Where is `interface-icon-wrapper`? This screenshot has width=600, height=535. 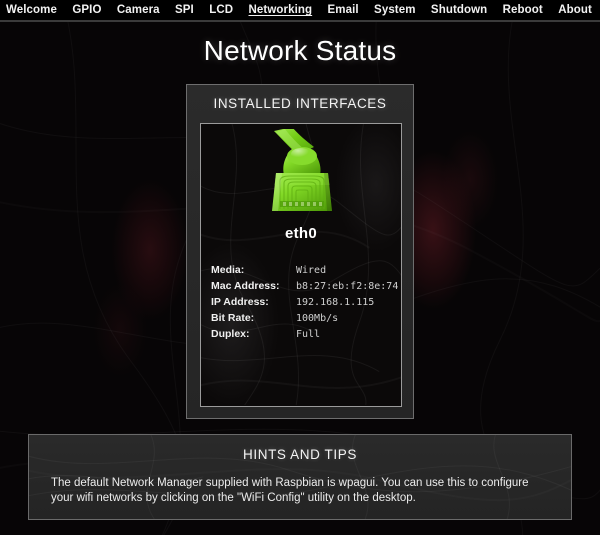
interface-icon-wrapper is located at coordinates (301, 173).